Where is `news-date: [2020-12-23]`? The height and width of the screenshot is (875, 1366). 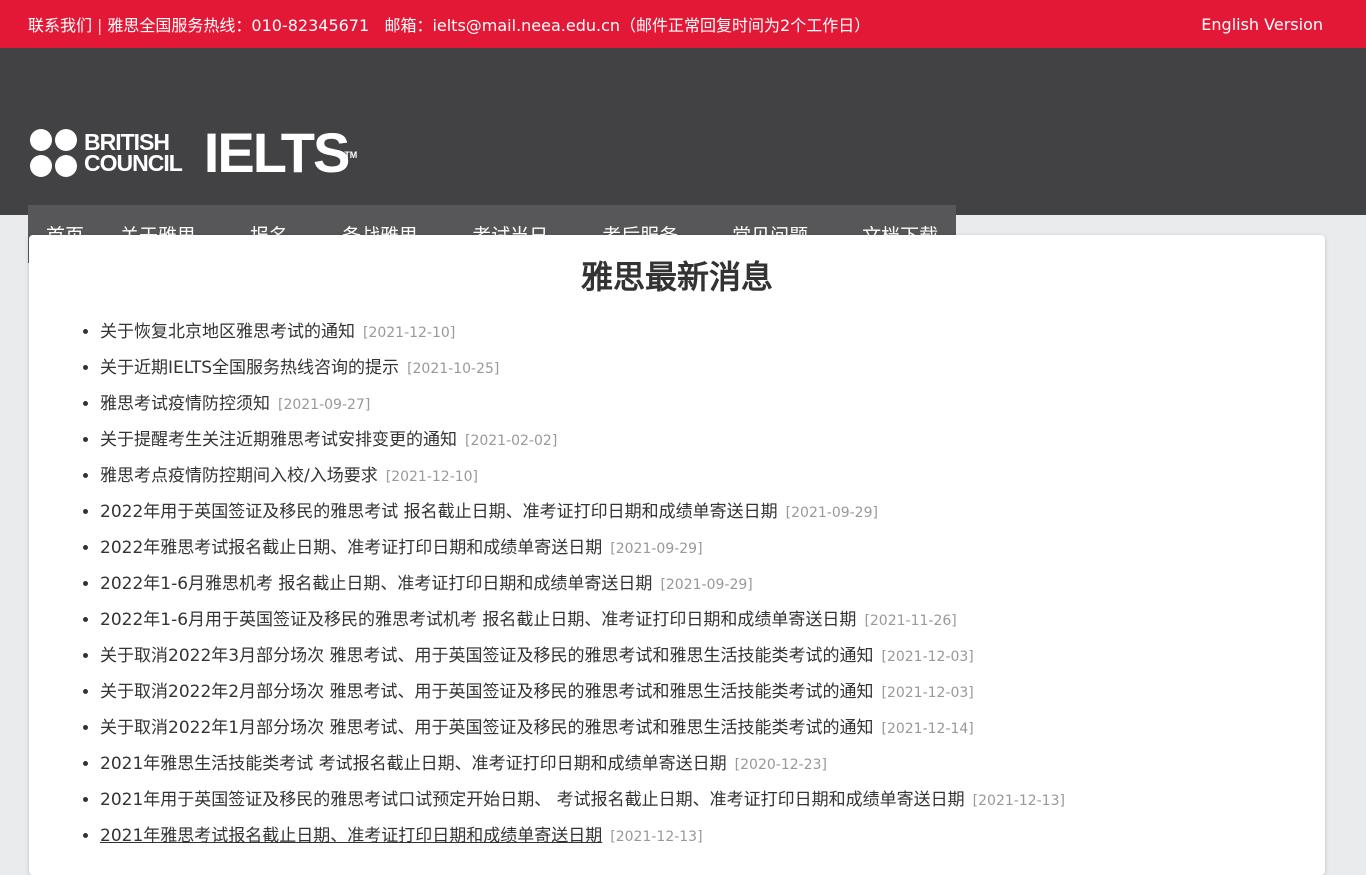 news-date: [2020-12-23] is located at coordinates (780, 765).